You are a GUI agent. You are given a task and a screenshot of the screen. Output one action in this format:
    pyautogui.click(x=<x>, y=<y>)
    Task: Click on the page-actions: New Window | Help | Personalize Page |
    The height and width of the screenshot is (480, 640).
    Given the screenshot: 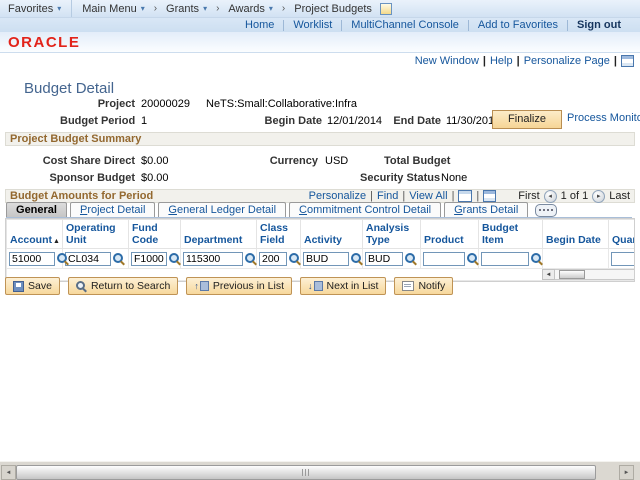 What is the action you would take?
    pyautogui.click(x=524, y=61)
    